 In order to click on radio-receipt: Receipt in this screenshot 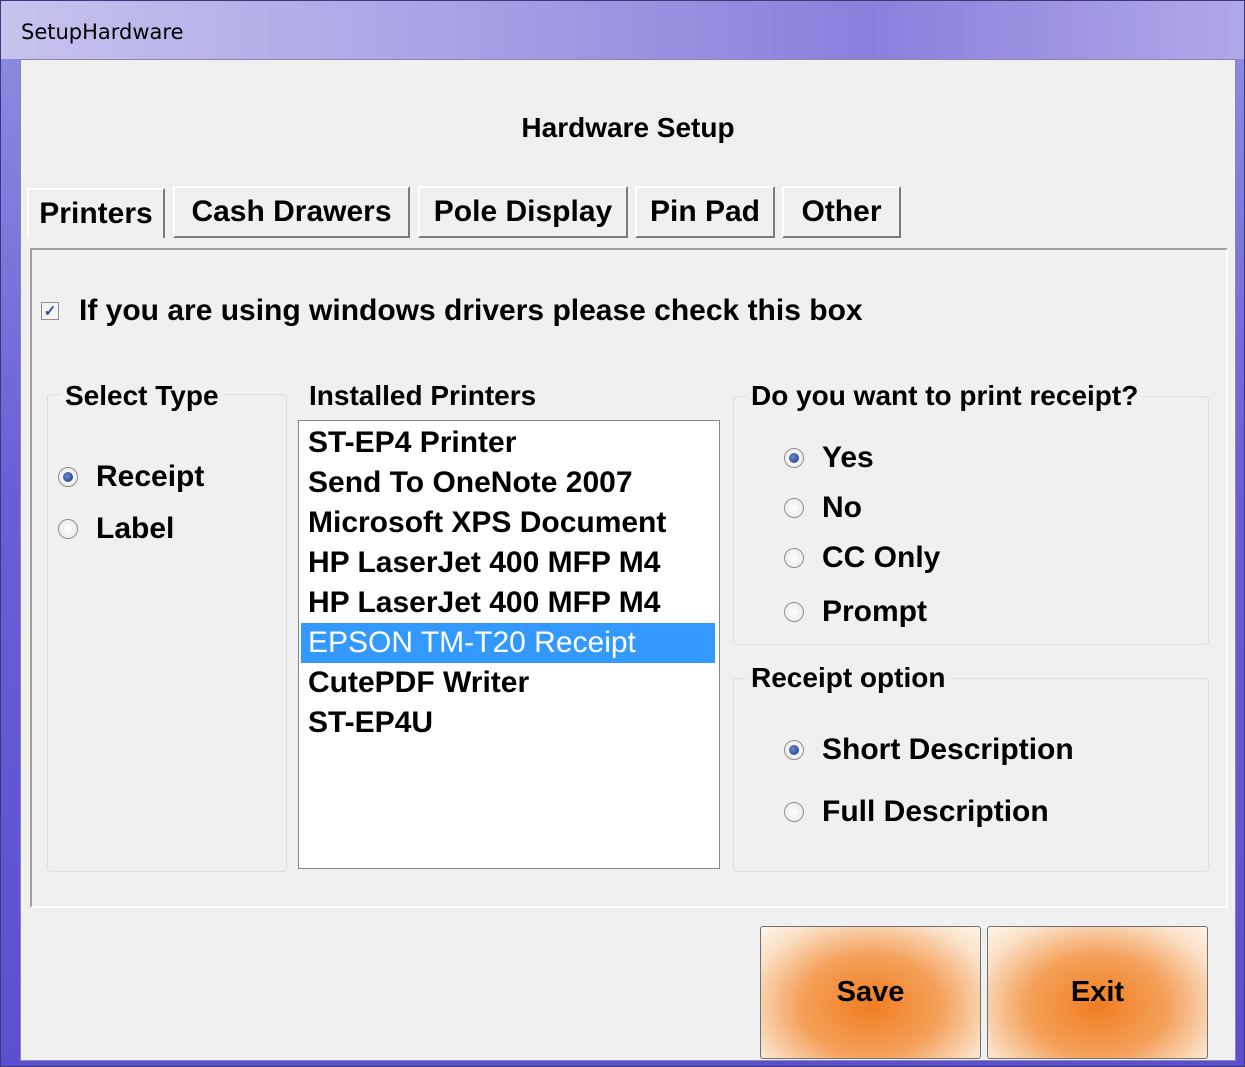, I will do `click(131, 477)`.